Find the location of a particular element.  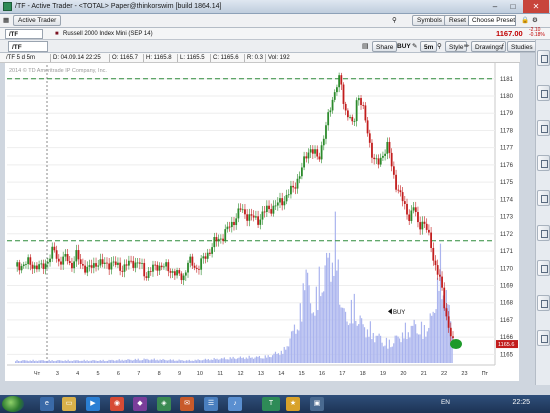

x-tick-label: 19 is located at coordinates (383, 374).